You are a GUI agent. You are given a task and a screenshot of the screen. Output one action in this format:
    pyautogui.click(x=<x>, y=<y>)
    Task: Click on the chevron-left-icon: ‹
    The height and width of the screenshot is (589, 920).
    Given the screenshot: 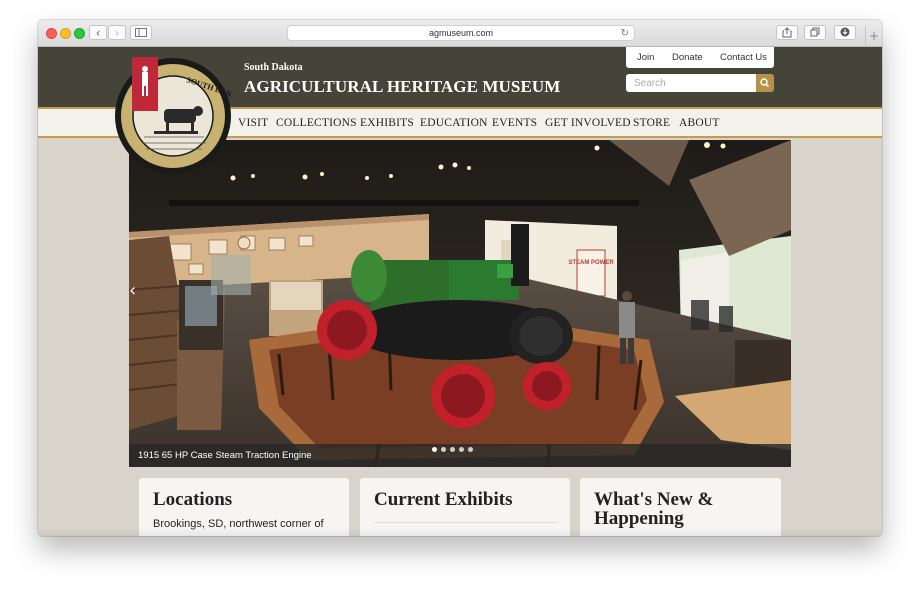 What is the action you would take?
    pyautogui.click(x=98, y=33)
    